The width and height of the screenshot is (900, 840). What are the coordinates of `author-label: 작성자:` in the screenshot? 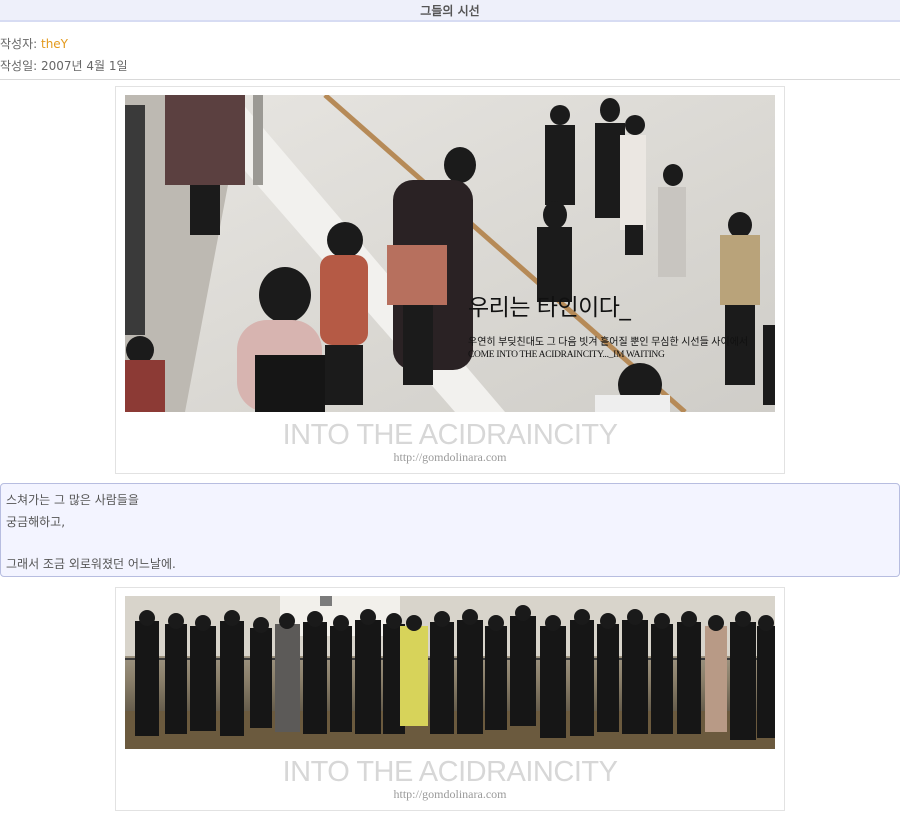 It's located at (20, 44).